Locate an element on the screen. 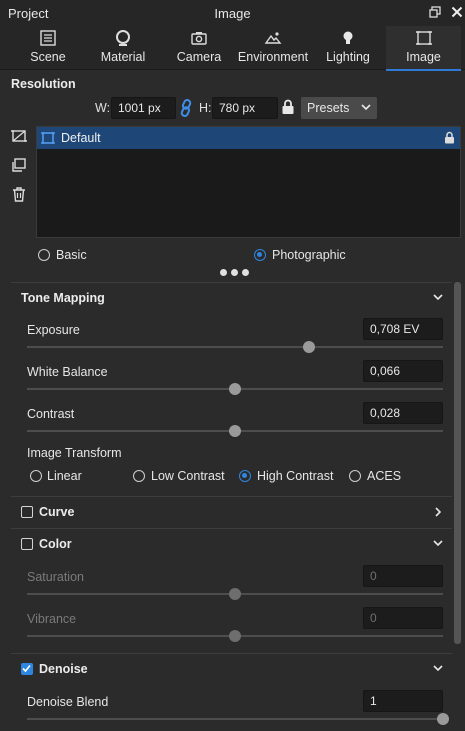  saturation-input: 0 is located at coordinates (403, 576).